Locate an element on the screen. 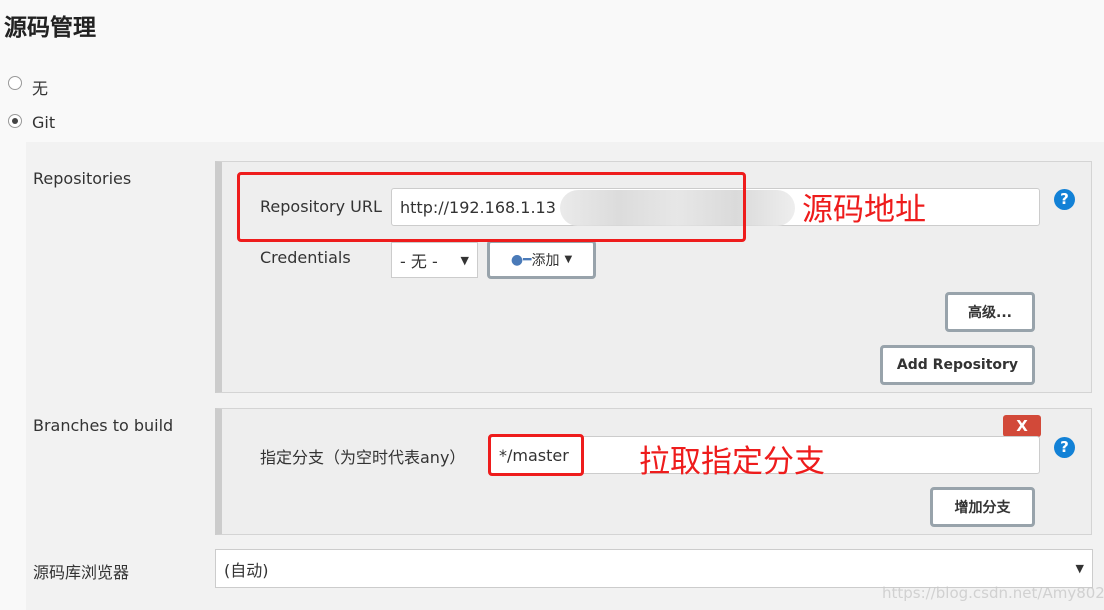 The height and width of the screenshot is (610, 1104). add-repository-button: Add Repository is located at coordinates (957, 365).